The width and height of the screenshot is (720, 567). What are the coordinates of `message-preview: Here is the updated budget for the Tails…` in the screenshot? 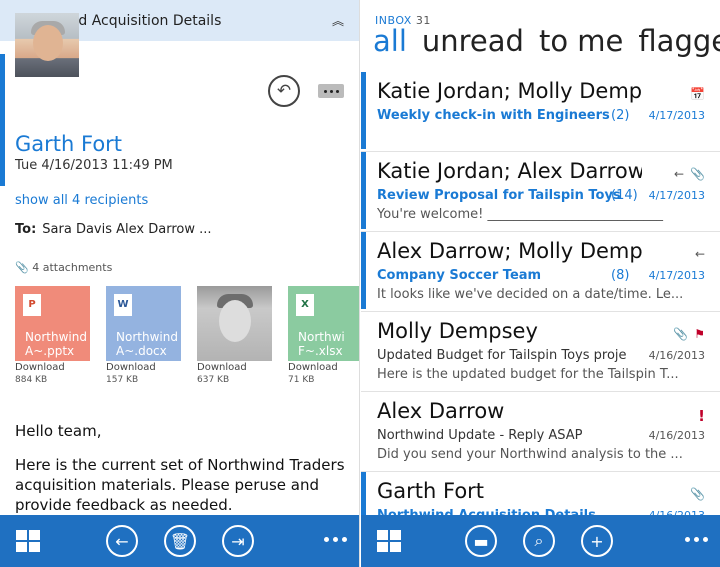 It's located at (528, 374).